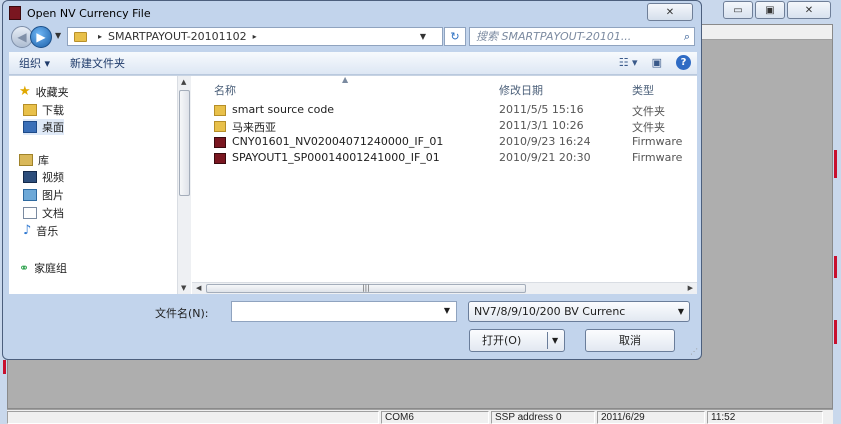 Image resolution: width=841 pixels, height=424 pixels. I want to click on nav-label: 图片, so click(53, 195).